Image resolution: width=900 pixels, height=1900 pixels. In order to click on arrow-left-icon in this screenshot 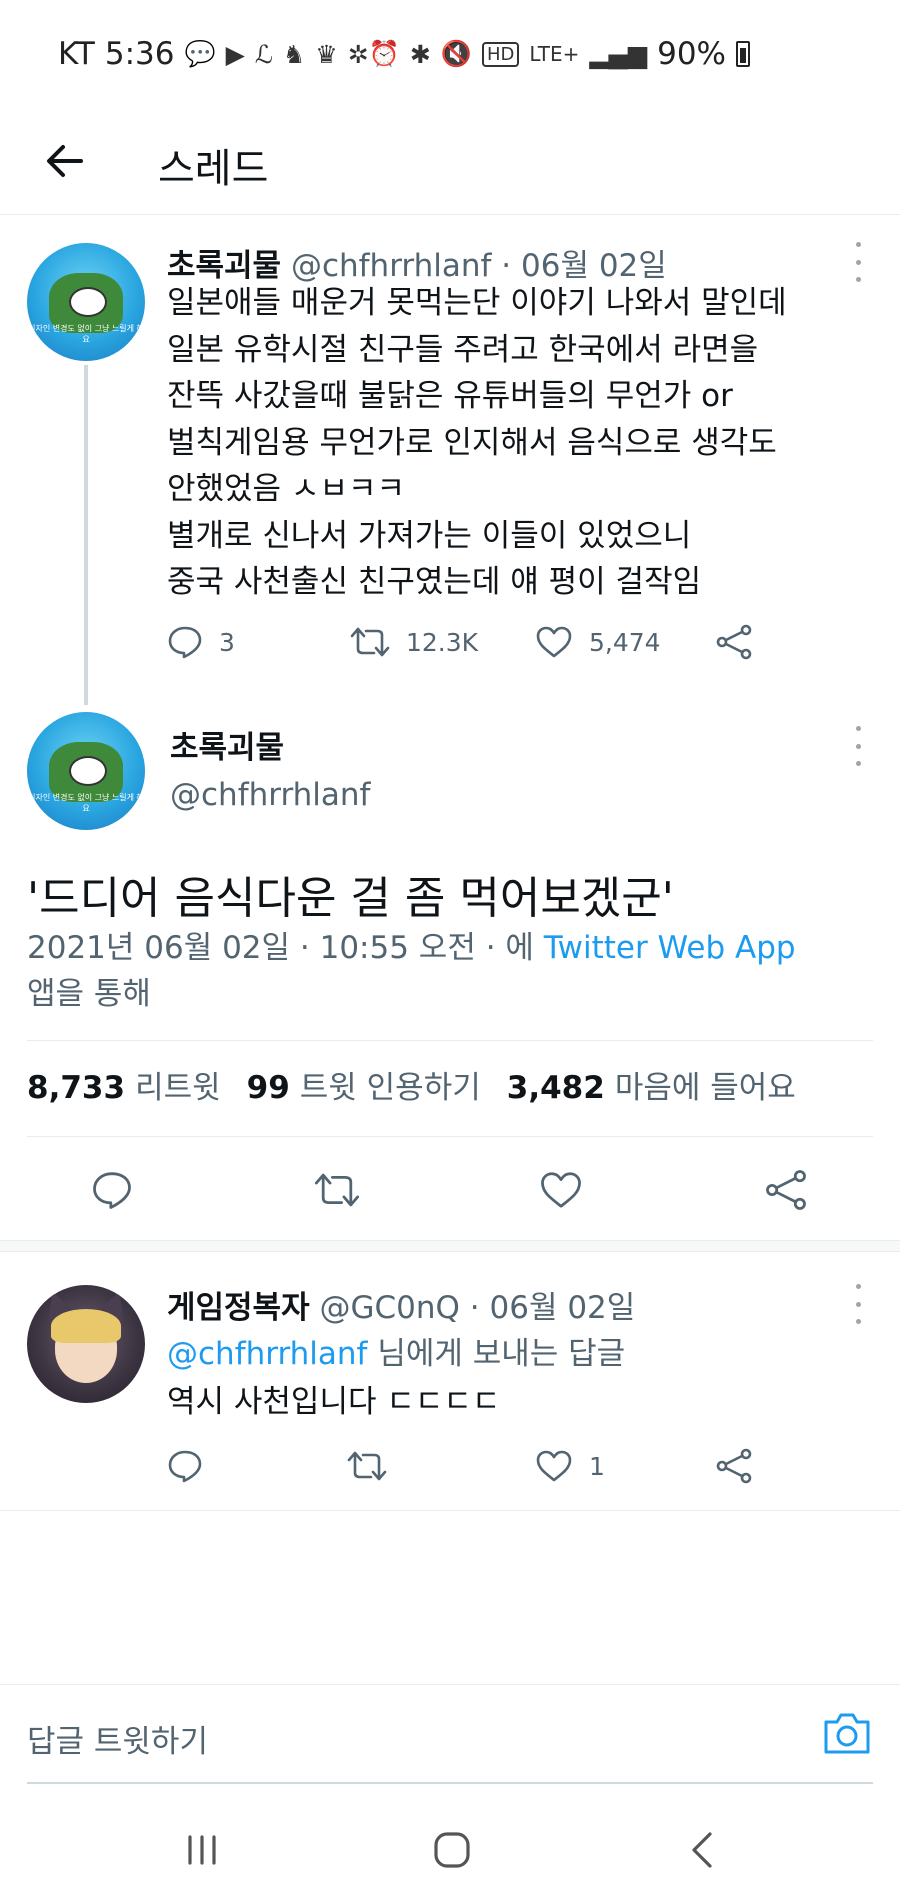, I will do `click(65, 161)`.